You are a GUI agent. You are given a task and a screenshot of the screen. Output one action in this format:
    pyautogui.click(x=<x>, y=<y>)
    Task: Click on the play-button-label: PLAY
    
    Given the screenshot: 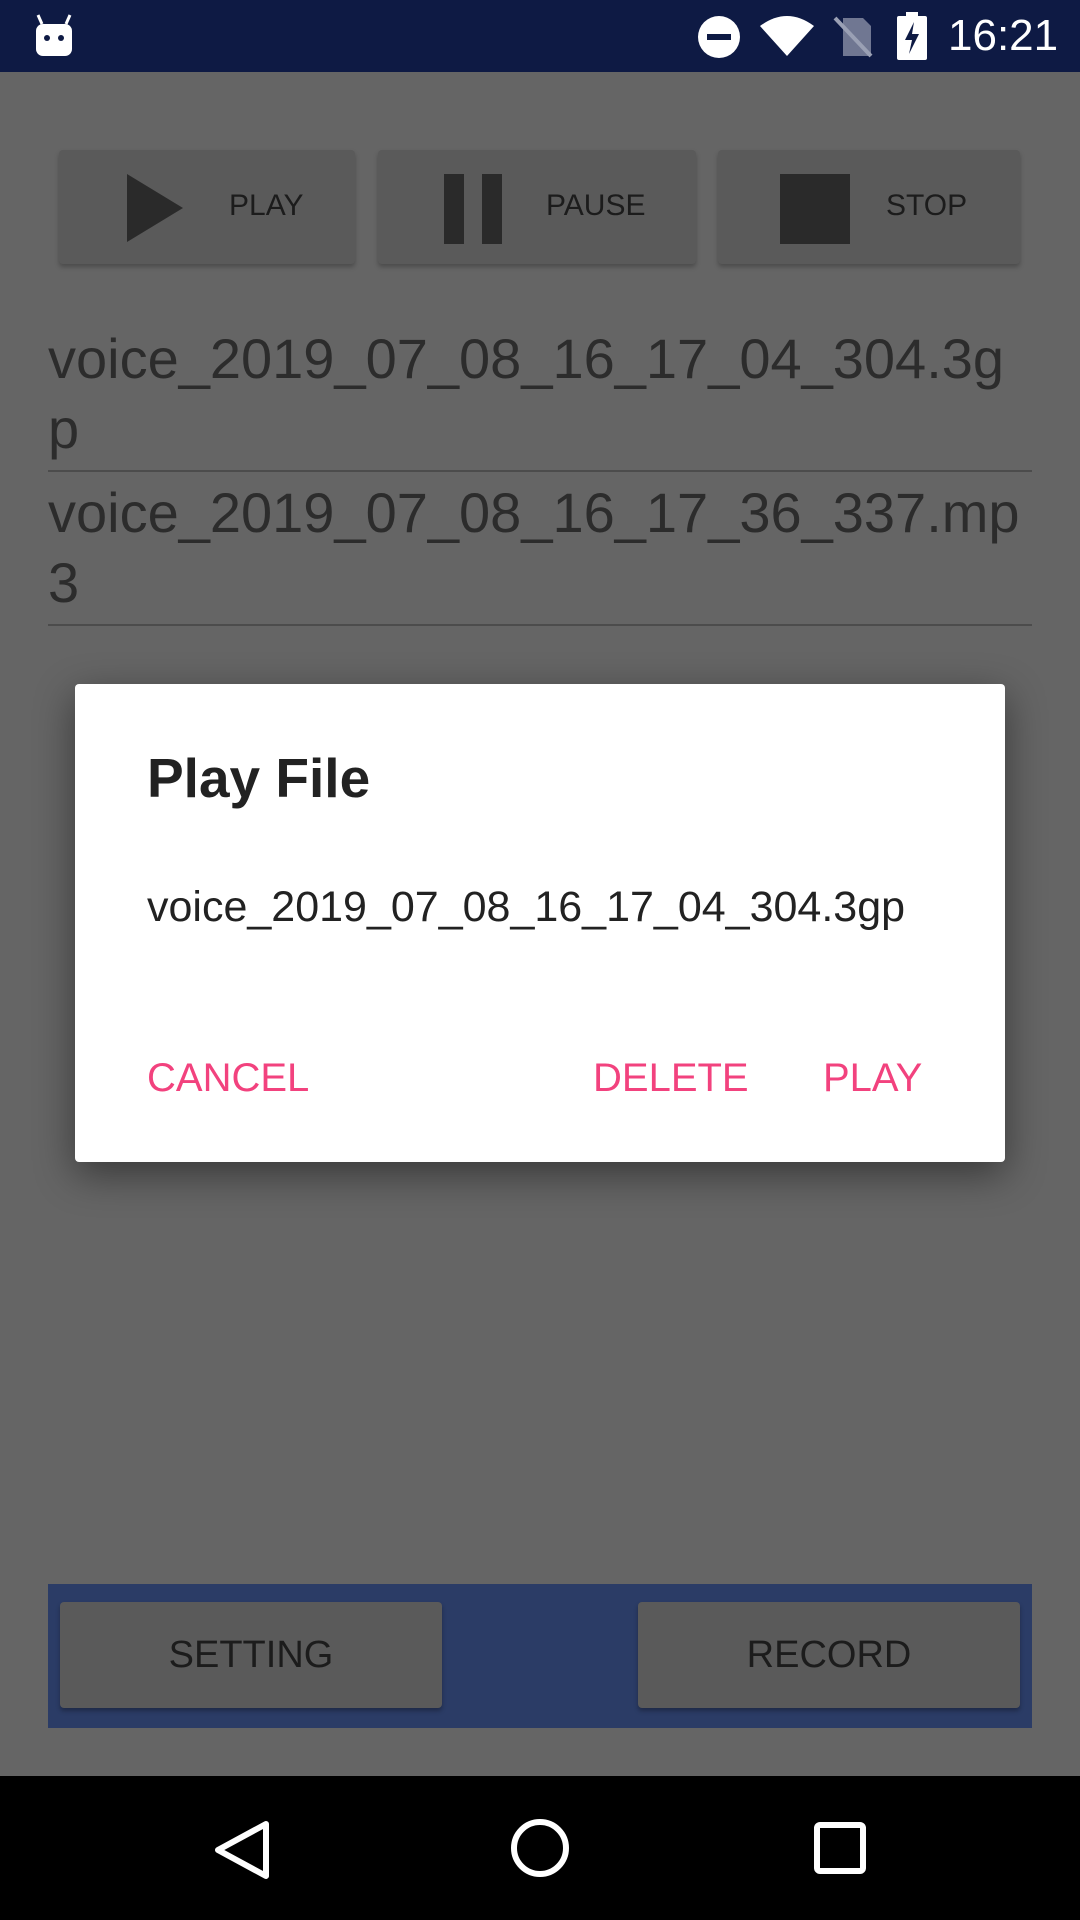 What is the action you would take?
    pyautogui.click(x=266, y=205)
    